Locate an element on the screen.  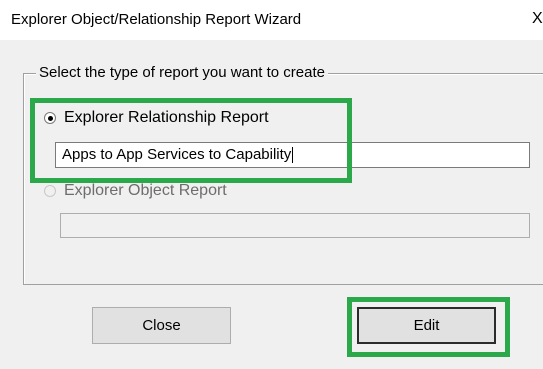
relationship-report-field: Apps to App Services to Capability is located at coordinates (292, 155).